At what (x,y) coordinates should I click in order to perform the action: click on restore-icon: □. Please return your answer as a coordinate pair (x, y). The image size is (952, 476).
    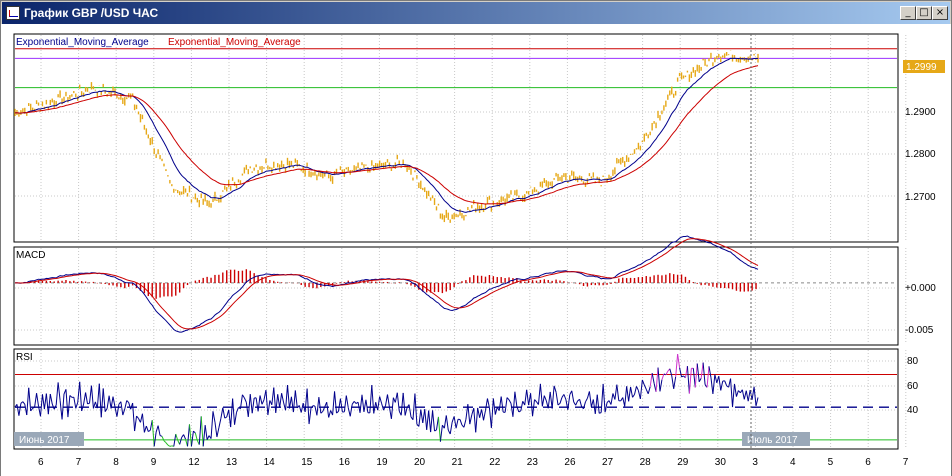
    Looking at the image, I should click on (924, 12).